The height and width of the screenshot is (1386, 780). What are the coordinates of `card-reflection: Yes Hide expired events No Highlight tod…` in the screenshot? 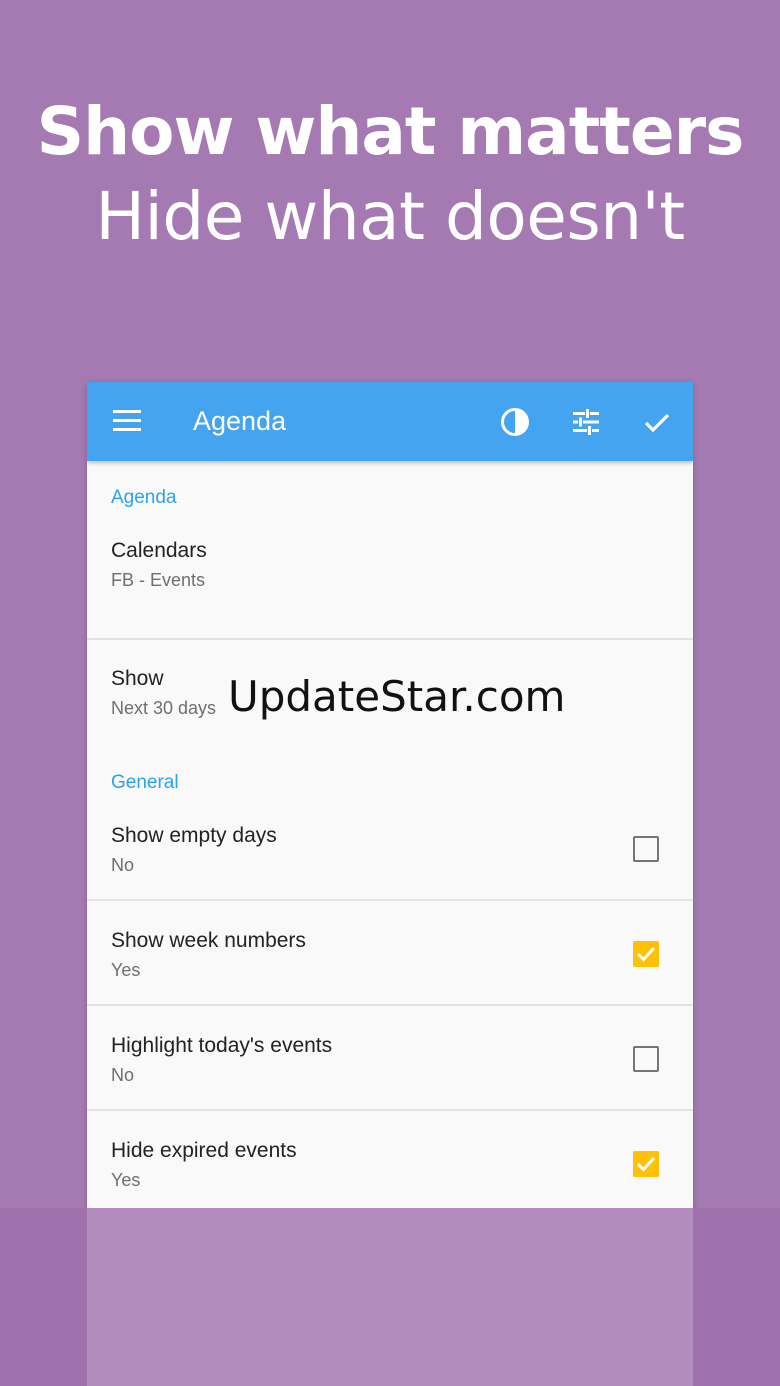 It's located at (390, 1297).